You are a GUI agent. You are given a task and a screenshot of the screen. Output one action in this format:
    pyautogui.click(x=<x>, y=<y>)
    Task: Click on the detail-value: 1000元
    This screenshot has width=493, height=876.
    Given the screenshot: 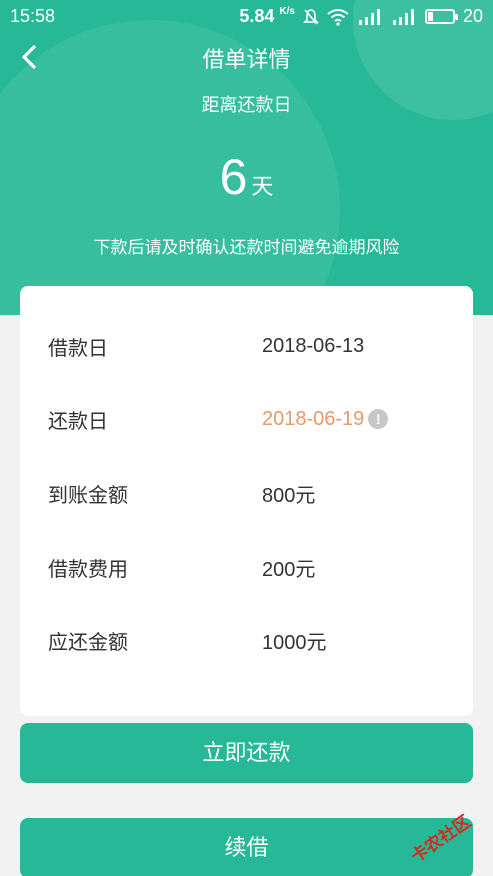 What is the action you would take?
    pyautogui.click(x=294, y=642)
    